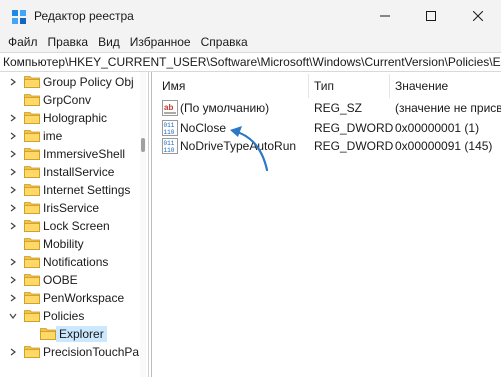  What do you see at coordinates (23, 42) in the screenshot?
I see `menu-file: Файл` at bounding box center [23, 42].